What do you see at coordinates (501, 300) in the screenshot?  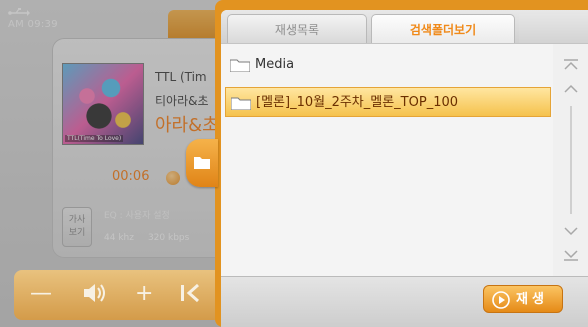 I see `play-icon` at bounding box center [501, 300].